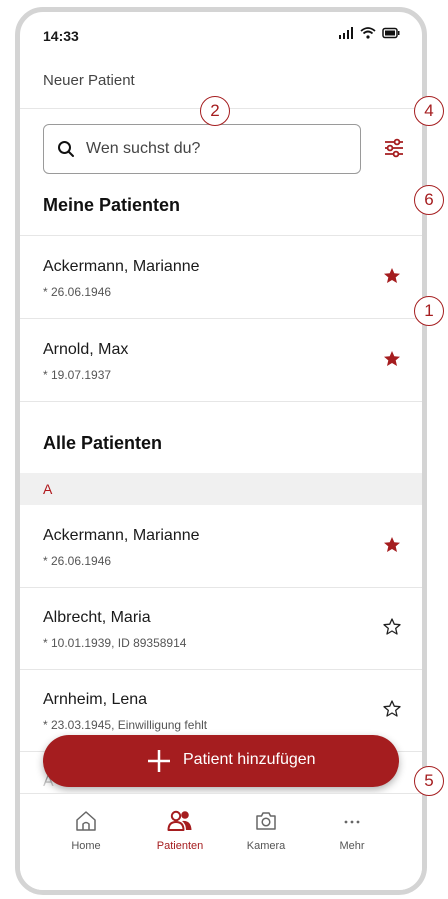 The height and width of the screenshot is (899, 448). What do you see at coordinates (89, 80) in the screenshot?
I see `page-title: Neuer Patient` at bounding box center [89, 80].